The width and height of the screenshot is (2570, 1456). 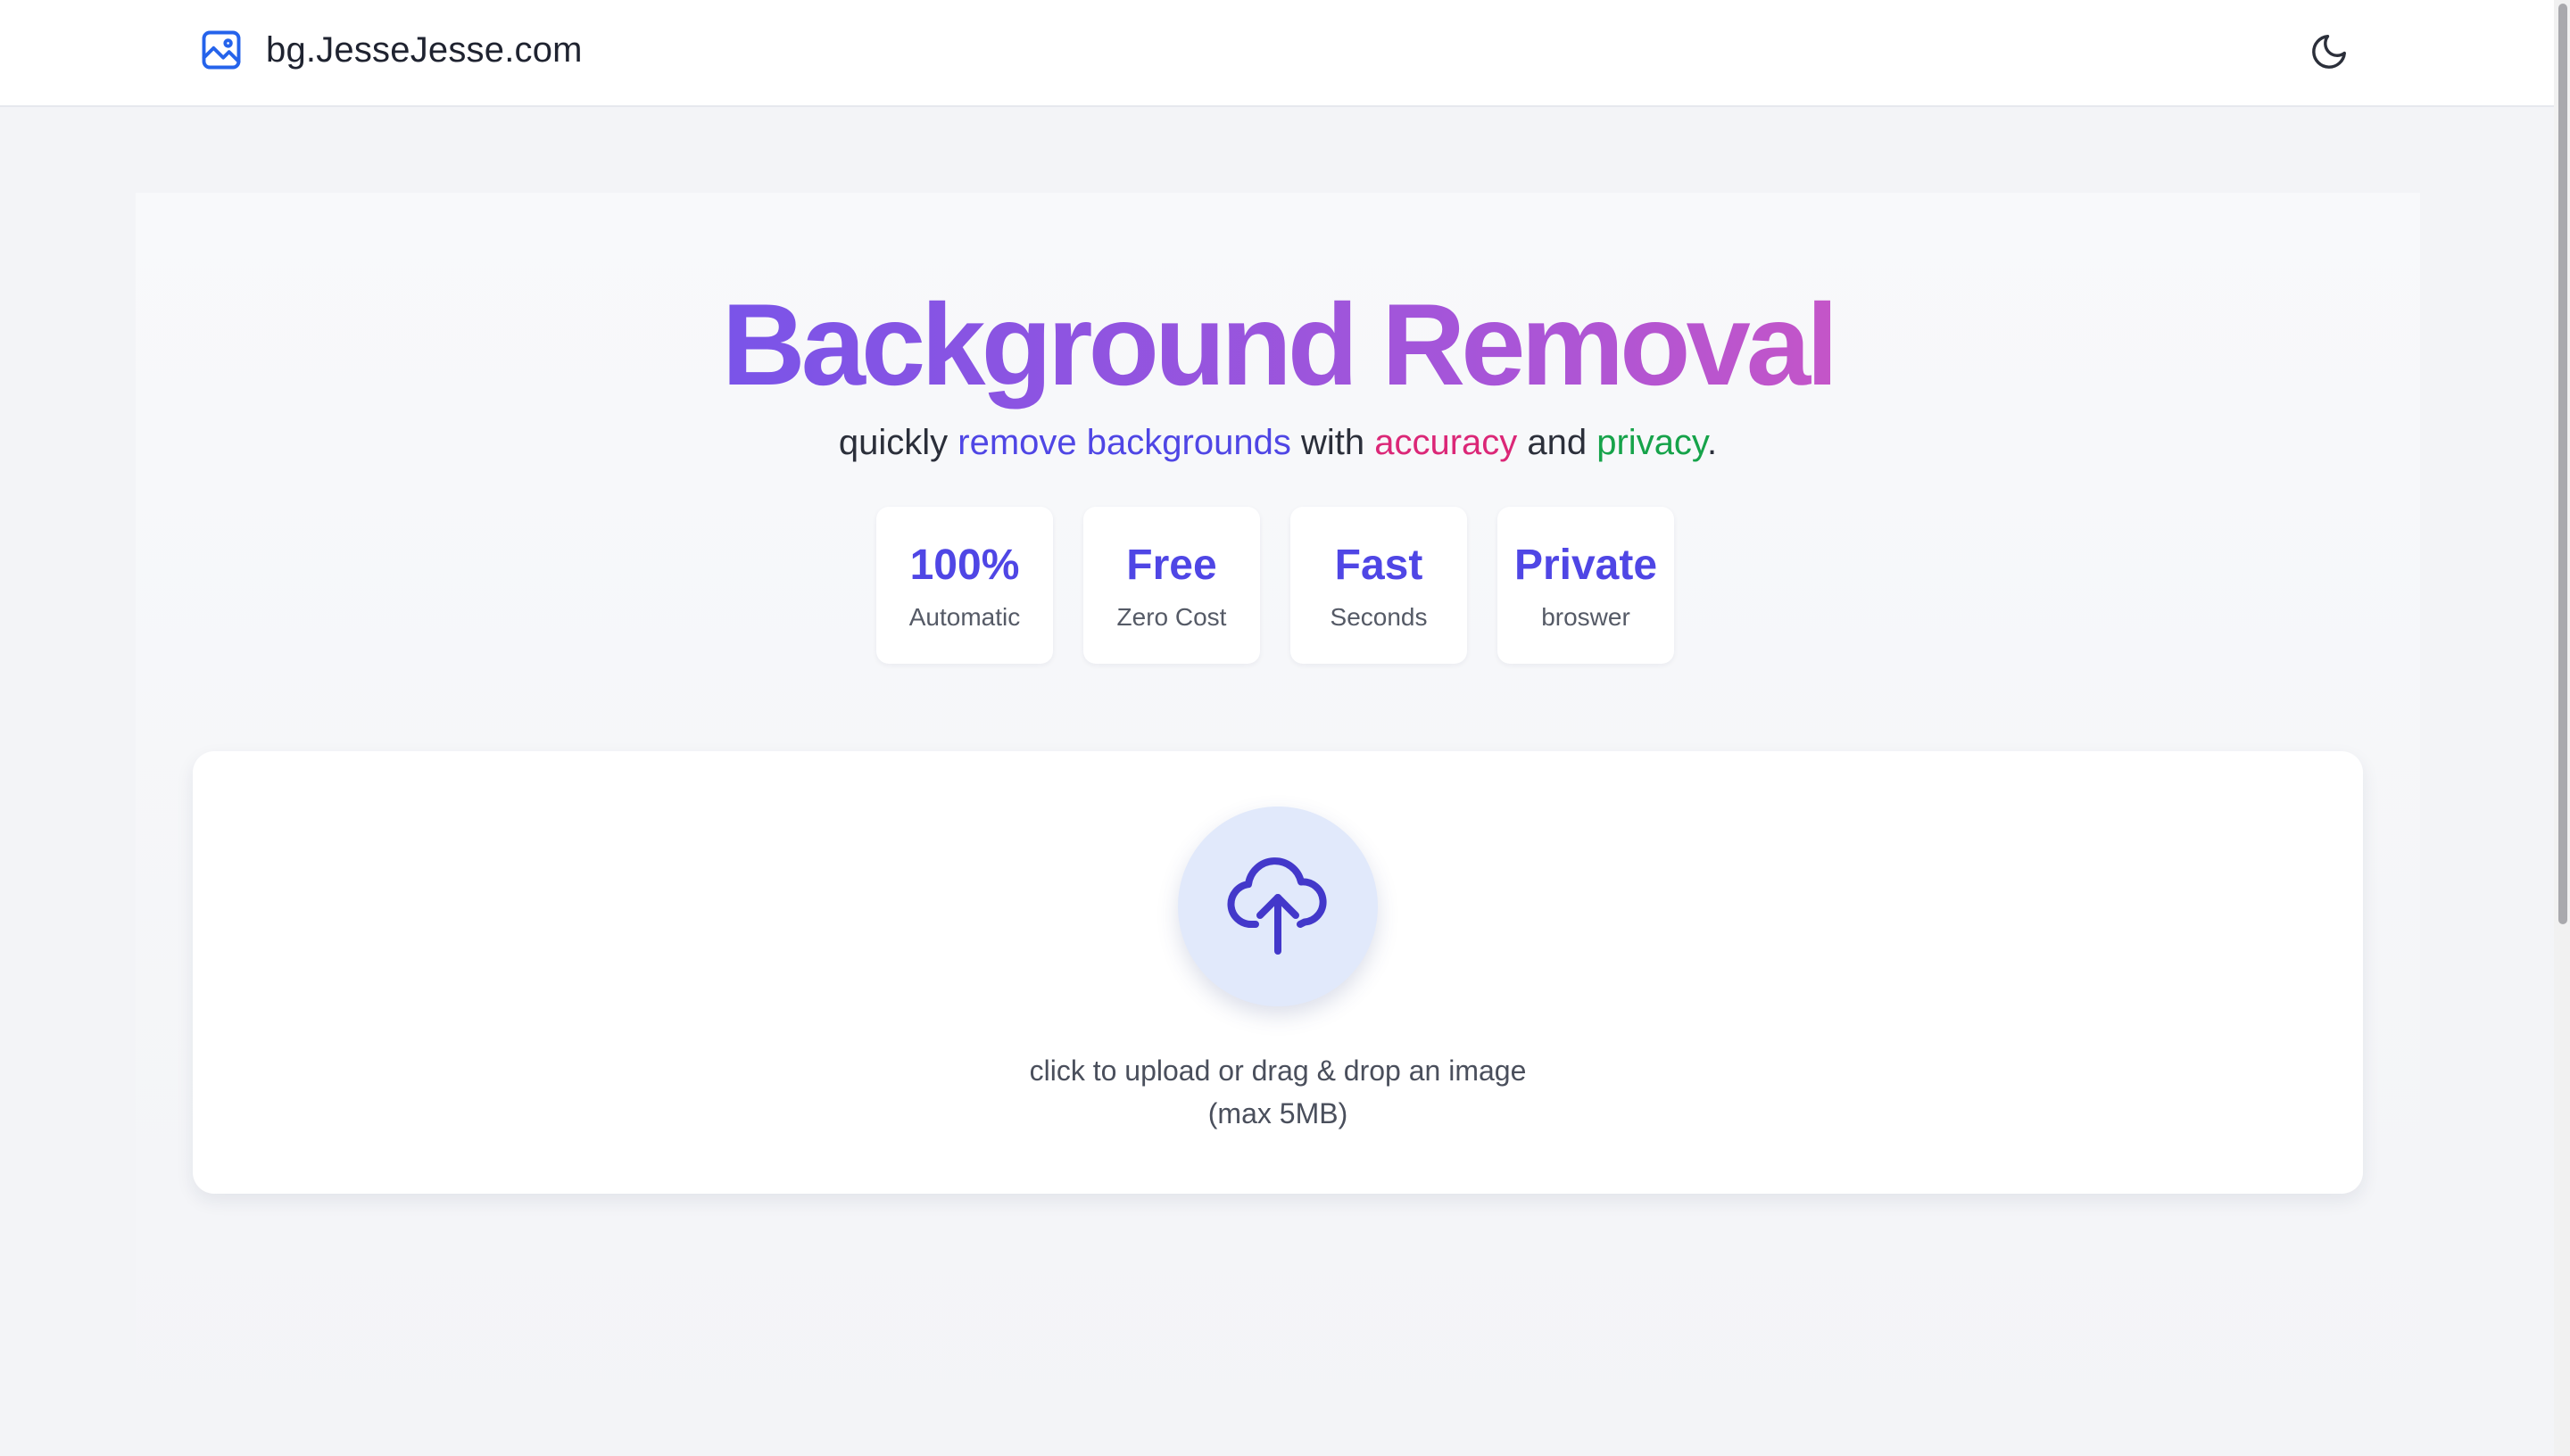 I want to click on cloud-upload-icon, so click(x=1277, y=906).